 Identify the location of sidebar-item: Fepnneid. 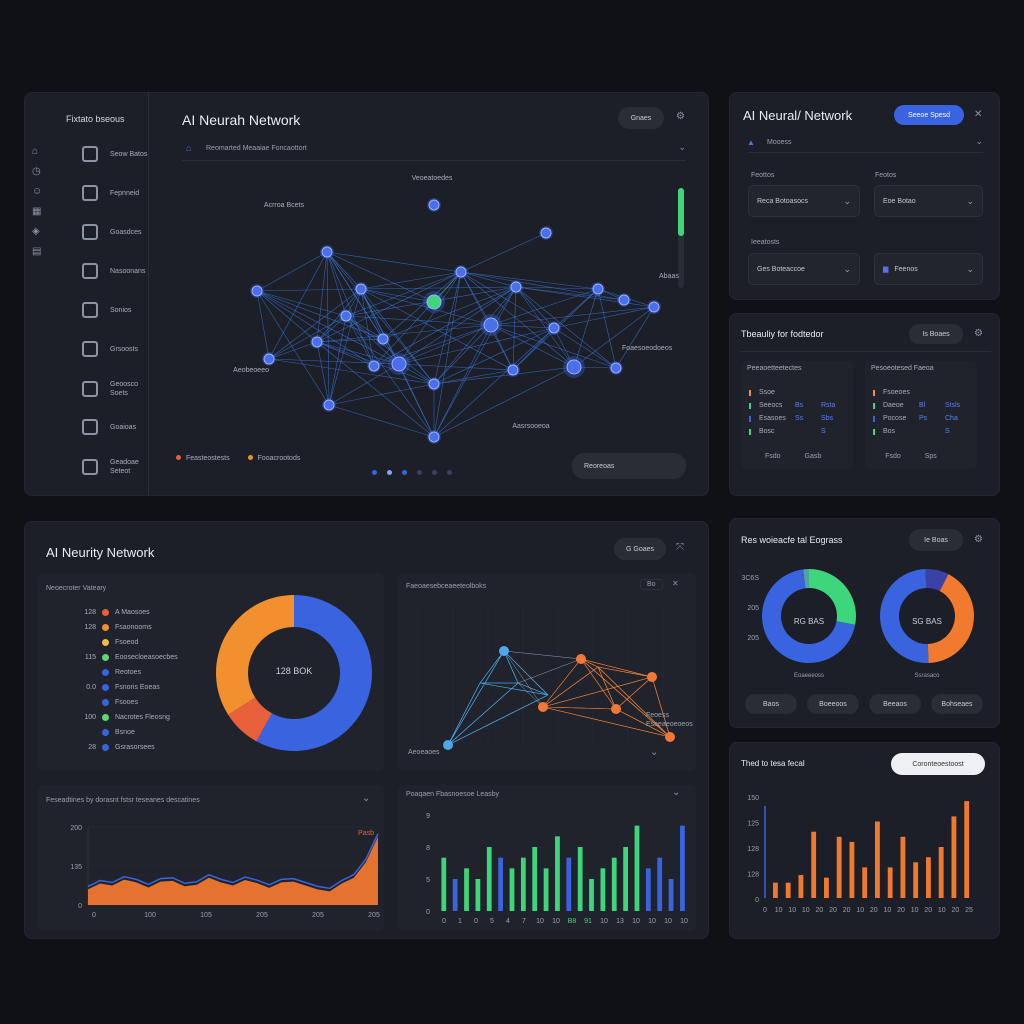
(119, 193).